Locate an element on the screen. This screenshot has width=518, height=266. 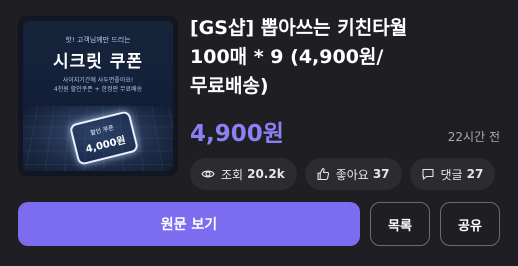
thumbnail-title: 시크릿 쿠폰 is located at coordinates (98, 62).